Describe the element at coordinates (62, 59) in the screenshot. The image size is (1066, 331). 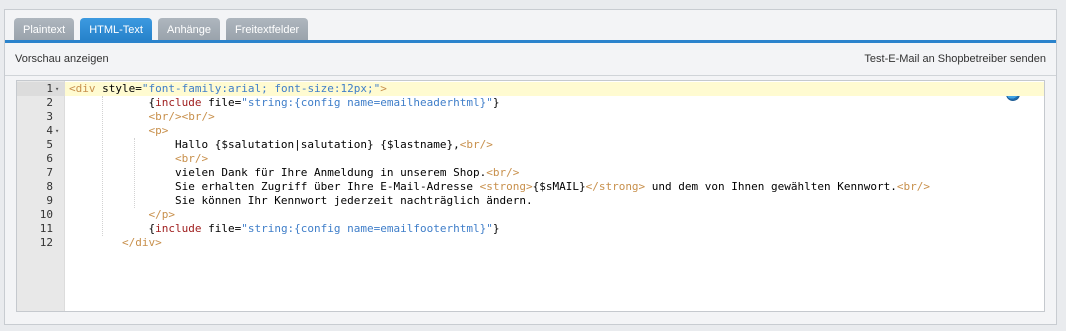
I see `preview-button: Vorschau anzeigen` at that location.